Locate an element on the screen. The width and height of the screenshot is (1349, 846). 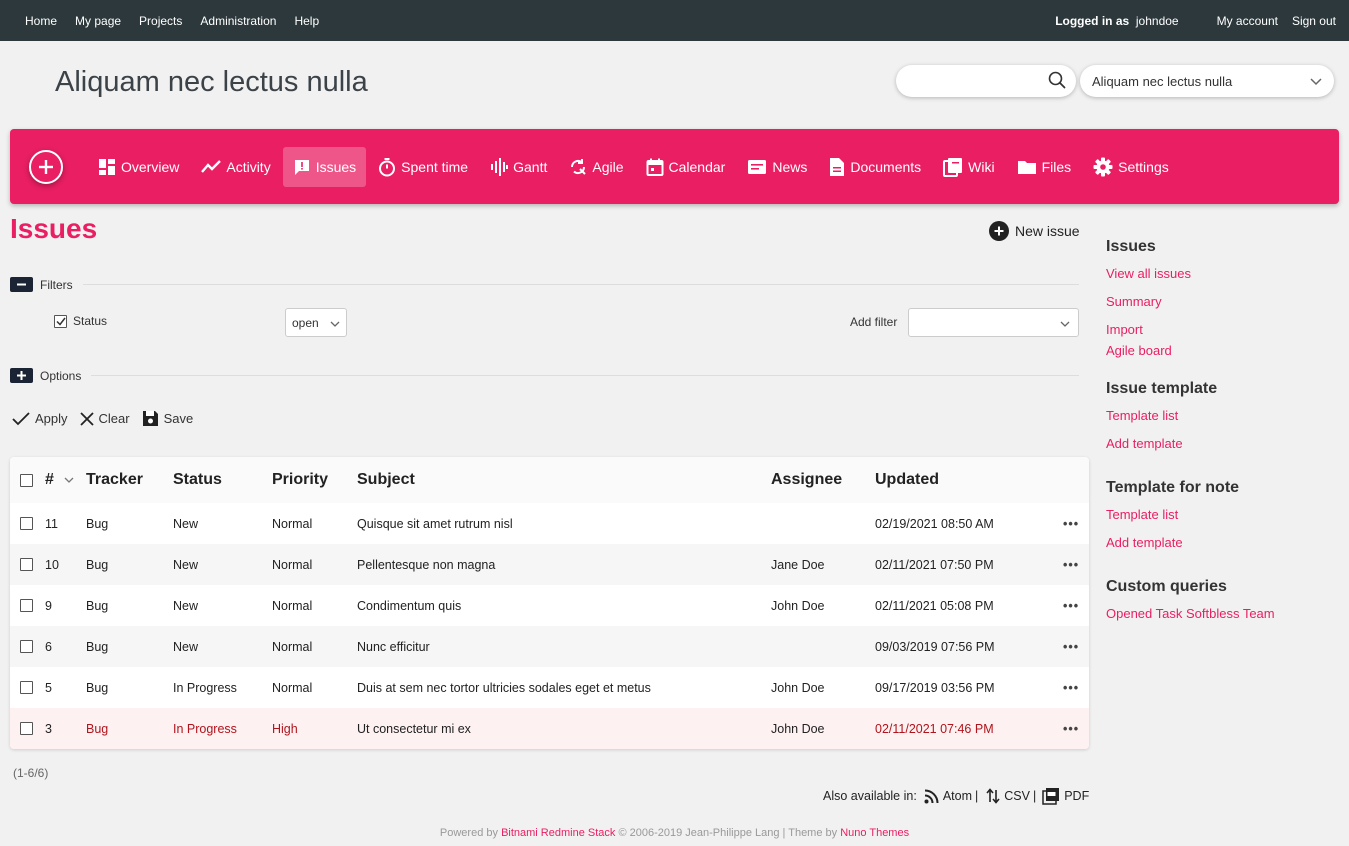
issue-id: 5 is located at coordinates (48, 687).